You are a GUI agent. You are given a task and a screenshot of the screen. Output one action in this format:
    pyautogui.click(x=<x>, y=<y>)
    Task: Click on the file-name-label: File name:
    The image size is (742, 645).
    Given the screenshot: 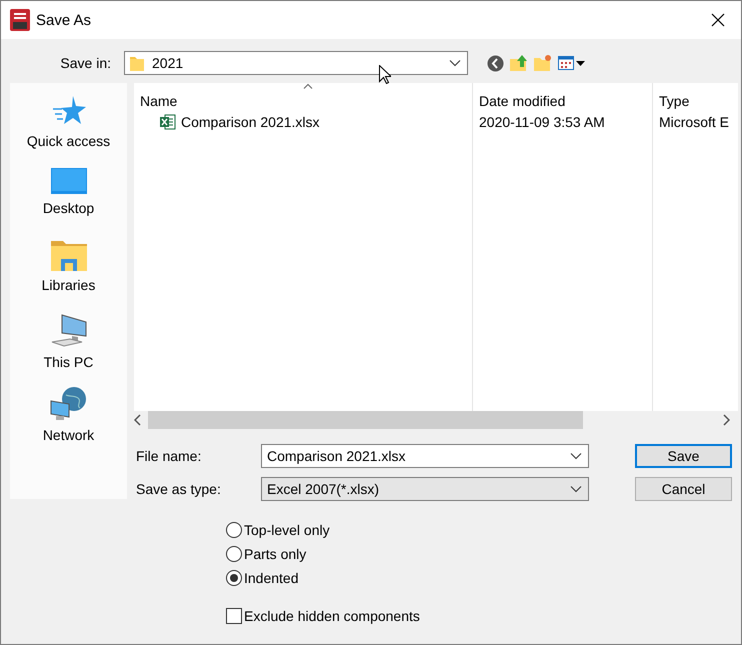 What is the action you would take?
    pyautogui.click(x=169, y=456)
    